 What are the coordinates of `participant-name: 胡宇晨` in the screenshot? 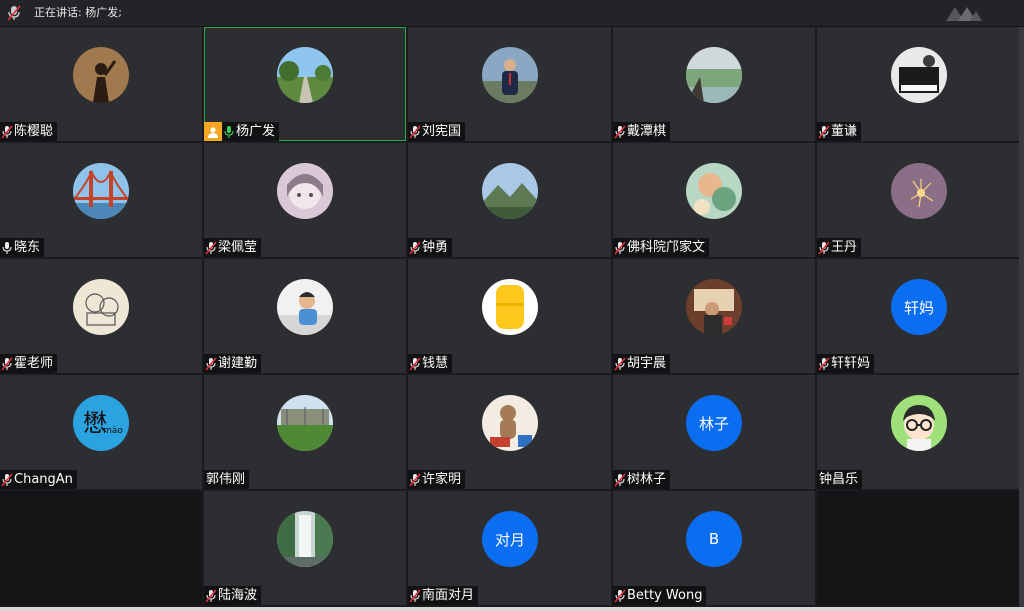 It's located at (647, 363).